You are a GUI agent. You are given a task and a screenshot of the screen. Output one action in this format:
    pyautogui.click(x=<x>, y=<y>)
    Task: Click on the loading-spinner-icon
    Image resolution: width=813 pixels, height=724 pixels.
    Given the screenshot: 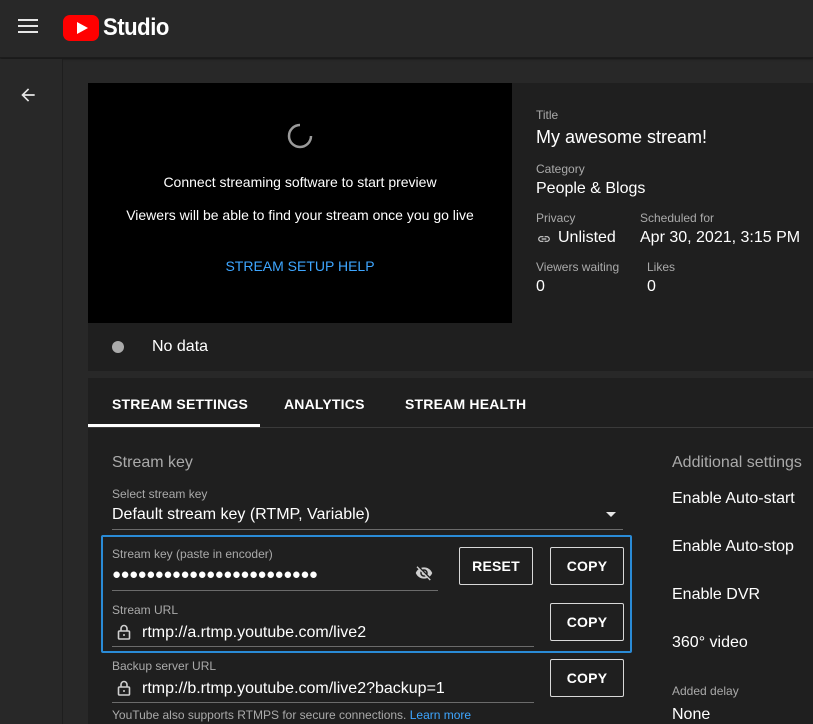 What is the action you would take?
    pyautogui.click(x=300, y=136)
    